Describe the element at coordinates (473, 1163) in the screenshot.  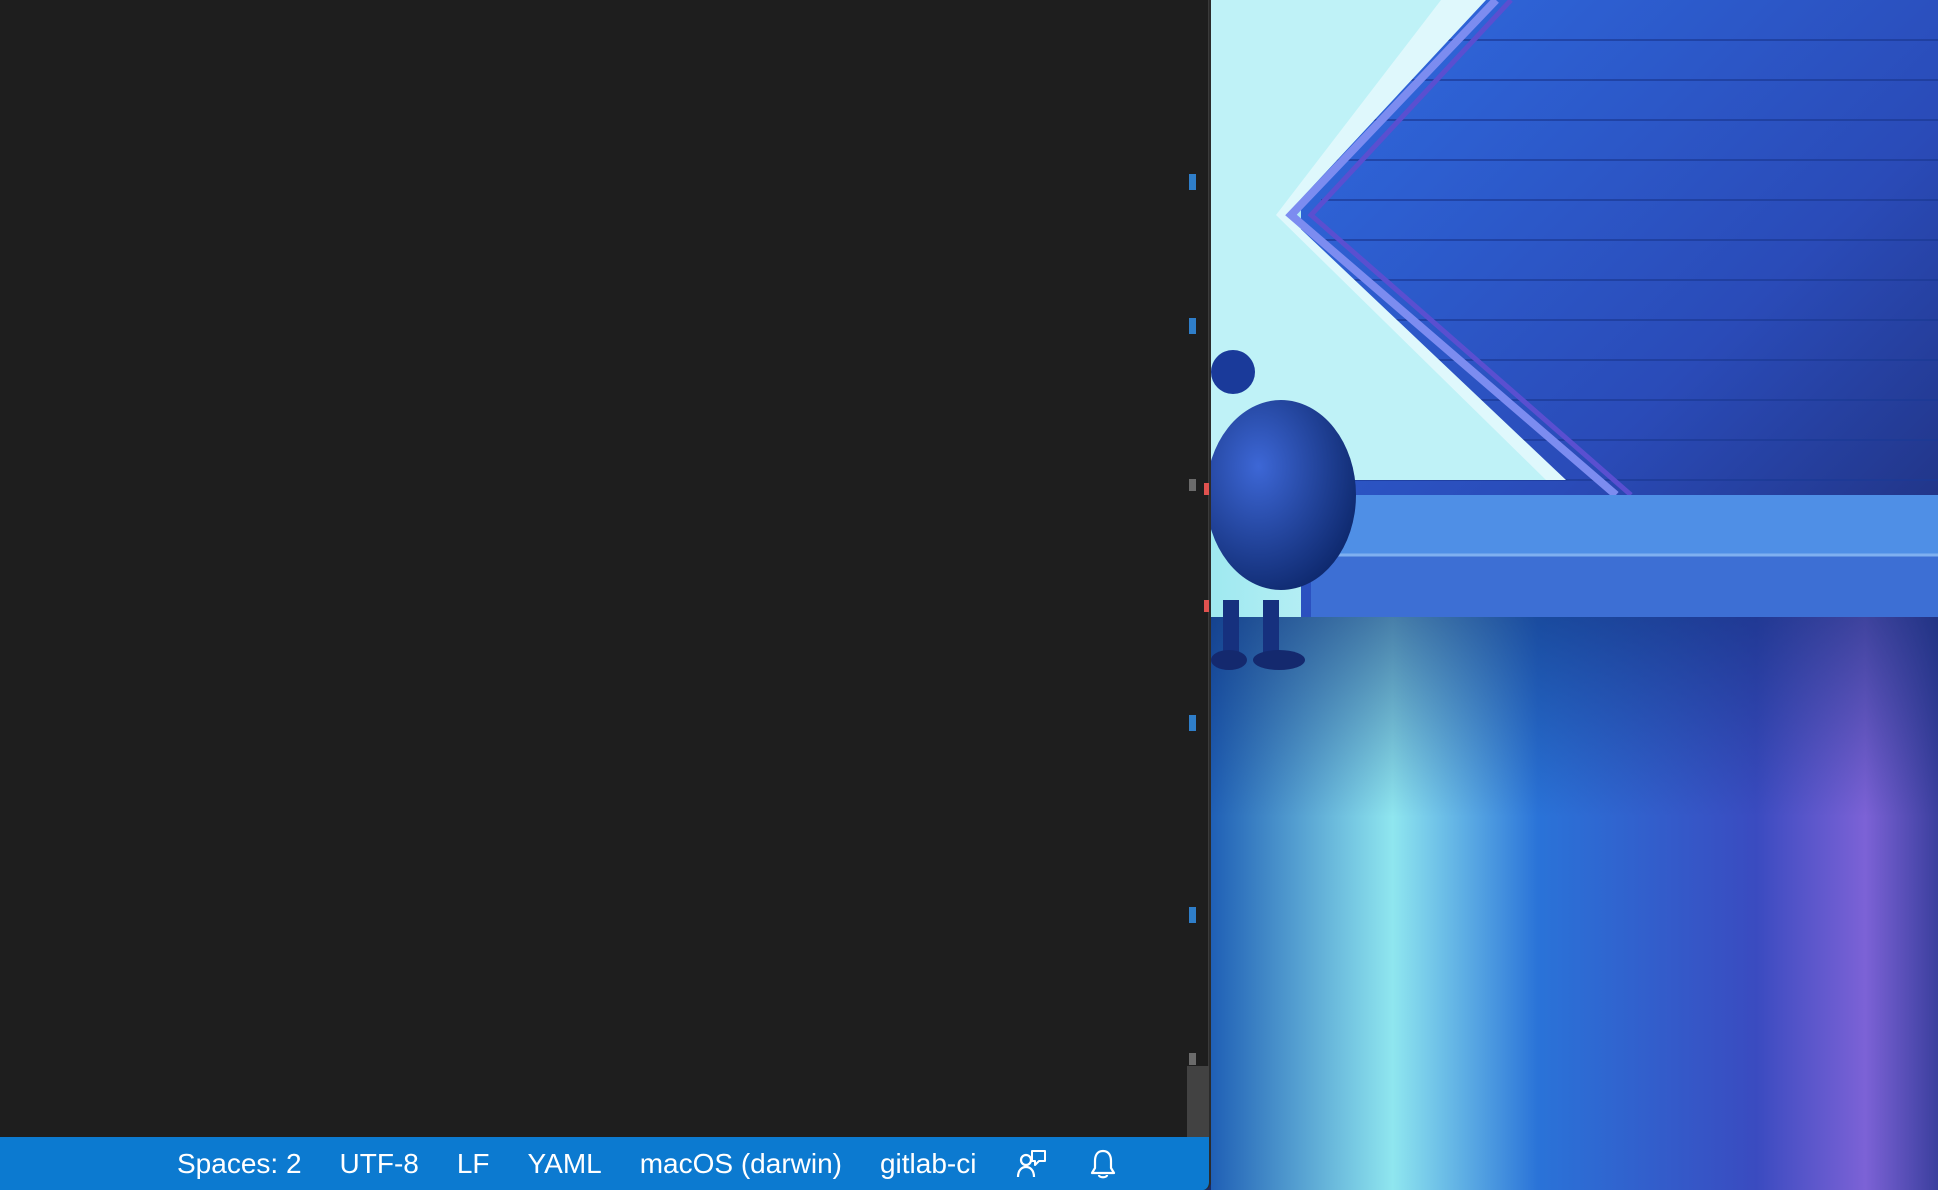
I see `status-line-ending: LF` at that location.